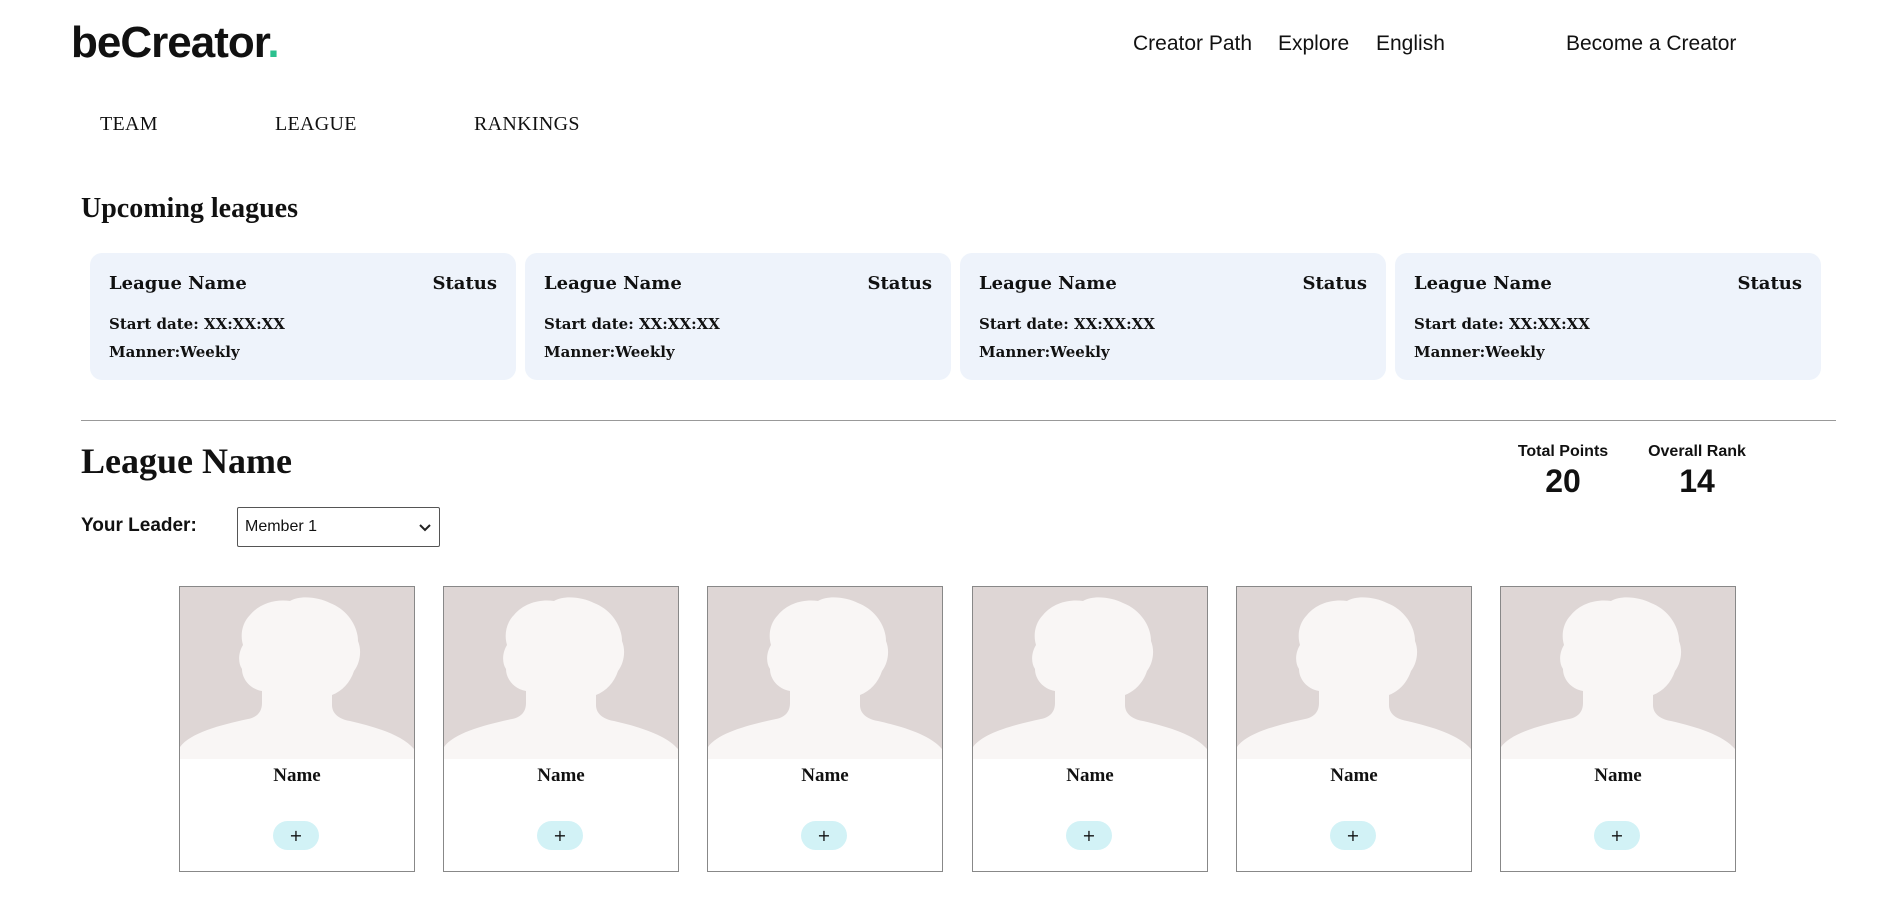  Describe the element at coordinates (1697, 451) in the screenshot. I see `overall-rank-label: Overall Rank` at that location.